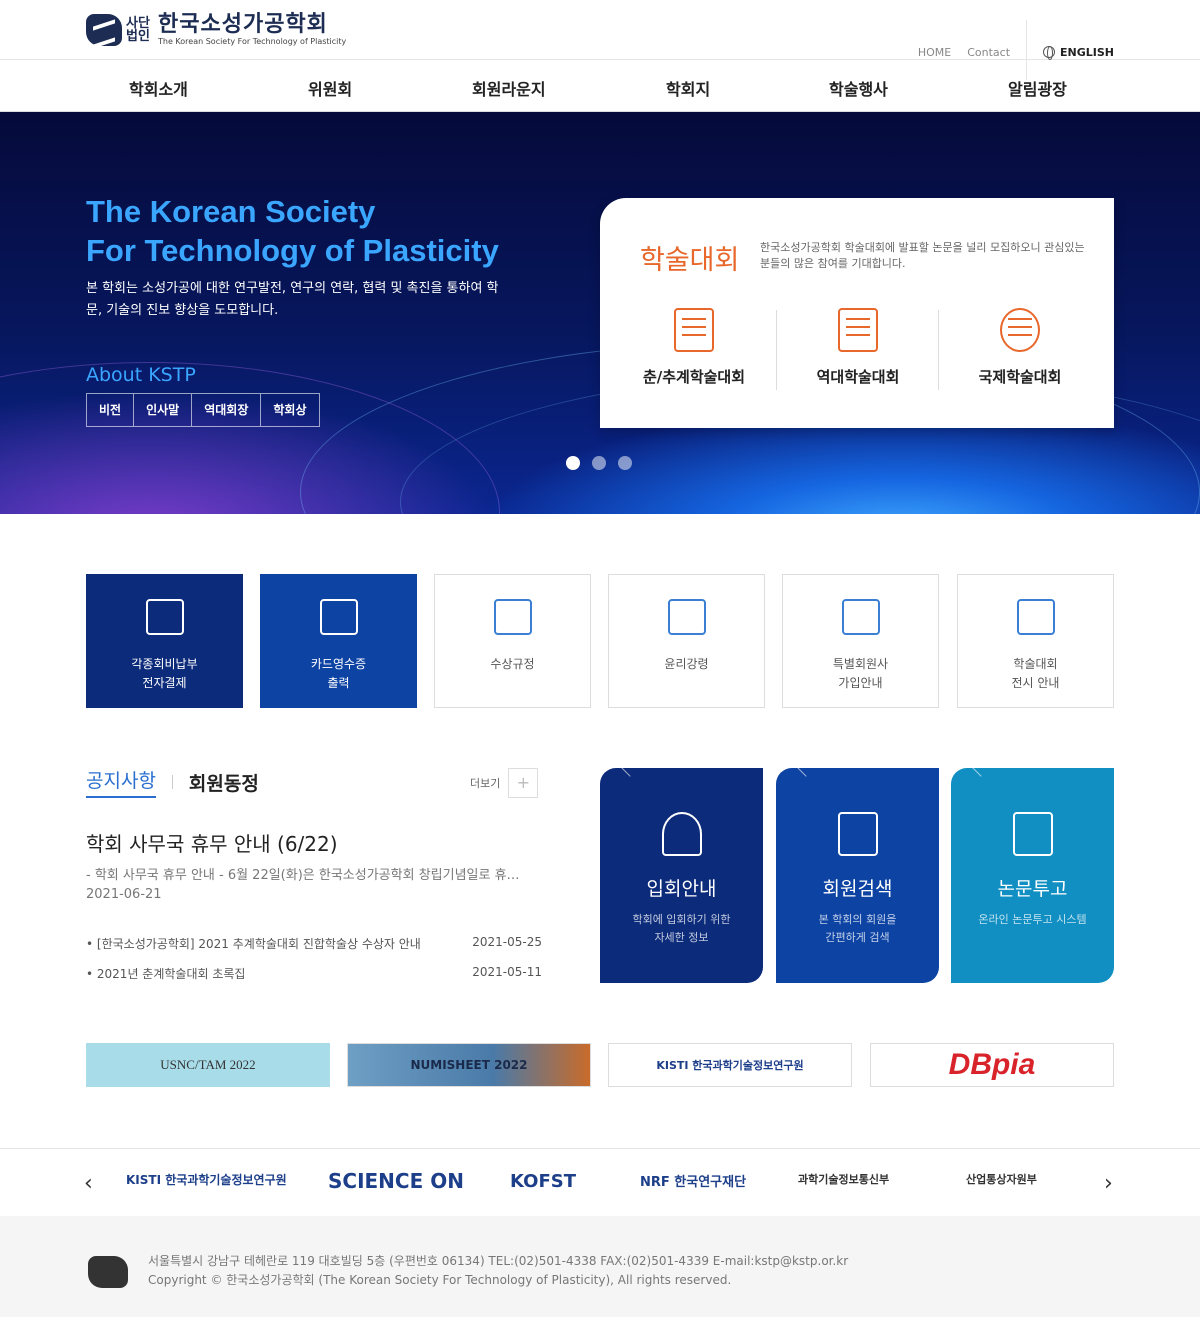 Image resolution: width=1200 pixels, height=1317 pixels. Describe the element at coordinates (686, 641) in the screenshot. I see `quick-ethics: 윤리강령` at that location.